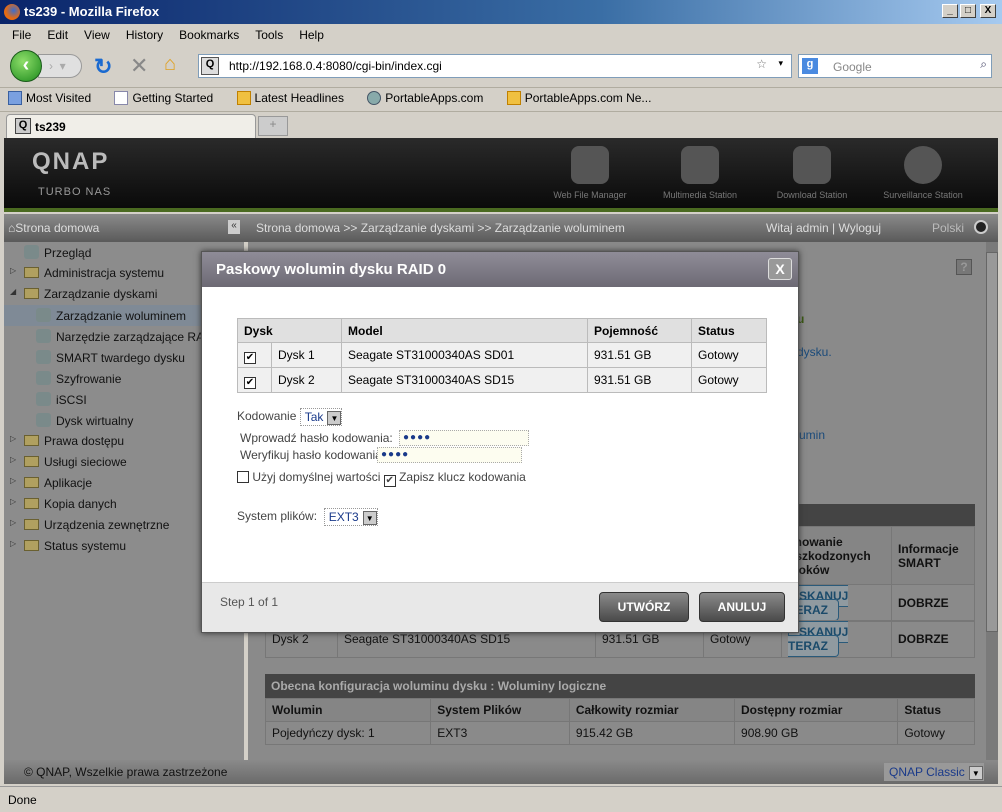 This screenshot has height=812, width=1002. Describe the element at coordinates (54, 98) in the screenshot. I see `bookmark-most-visited: Most Visited` at that location.